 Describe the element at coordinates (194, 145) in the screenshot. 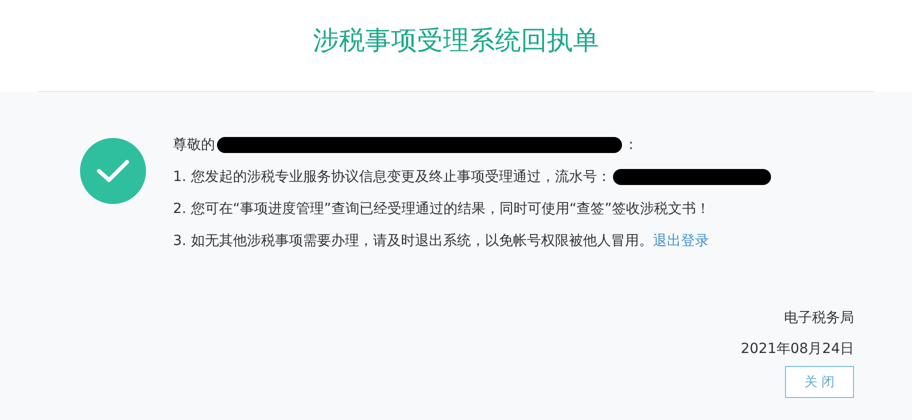

I see `greeting-text: 尊敬的` at that location.